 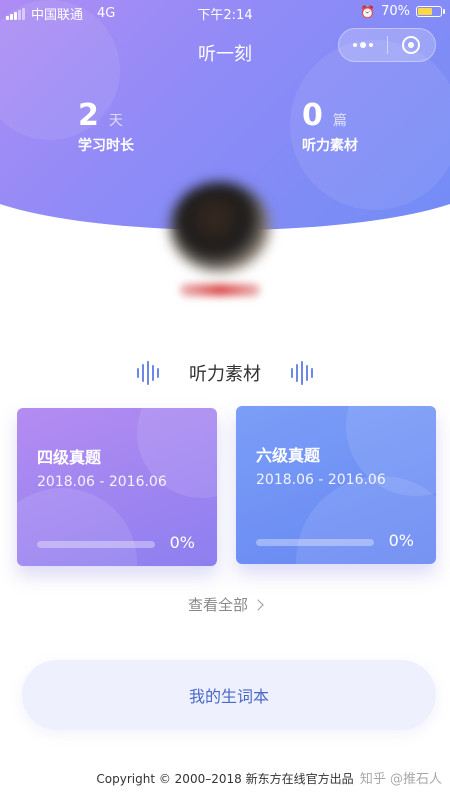 What do you see at coordinates (217, 605) in the screenshot?
I see `view-all-label: 查看全部` at bounding box center [217, 605].